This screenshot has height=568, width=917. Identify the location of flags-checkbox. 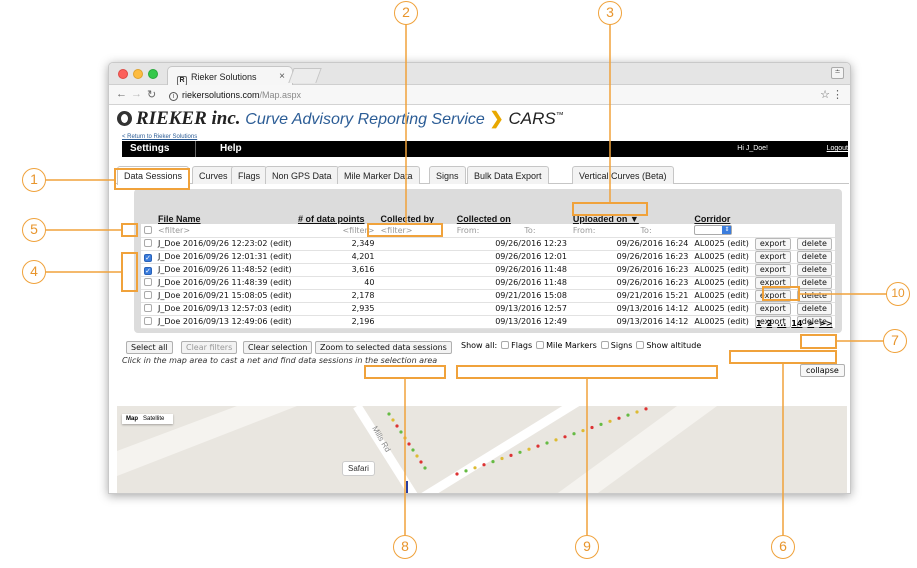
(505, 345).